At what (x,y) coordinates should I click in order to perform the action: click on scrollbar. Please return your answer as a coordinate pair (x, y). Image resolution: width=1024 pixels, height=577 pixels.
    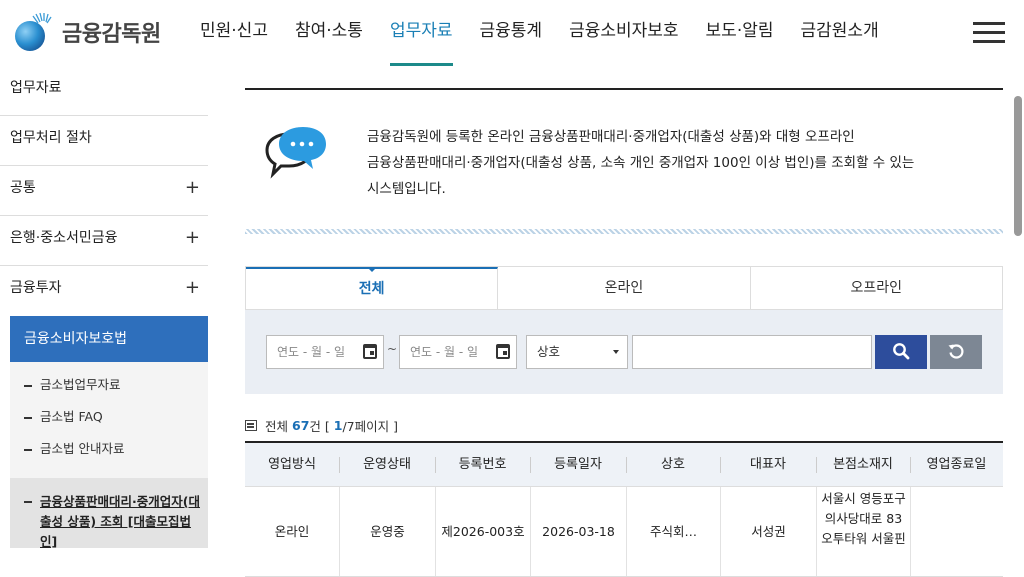
    Looking at the image, I should click on (1018, 166).